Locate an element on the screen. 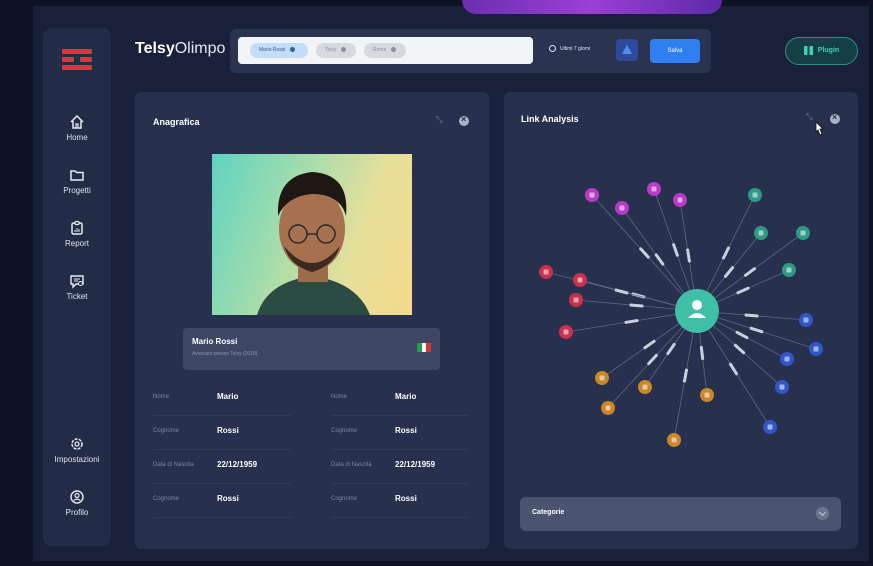  profile-card: Mario Rossi Avvocato presso Telsy (2018) is located at coordinates (311, 349).